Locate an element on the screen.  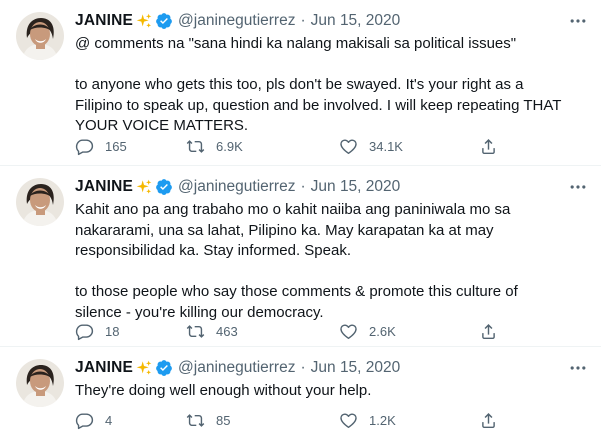
tweet-text-line: YOUR VOICE MATTERS. is located at coordinates (162, 125).